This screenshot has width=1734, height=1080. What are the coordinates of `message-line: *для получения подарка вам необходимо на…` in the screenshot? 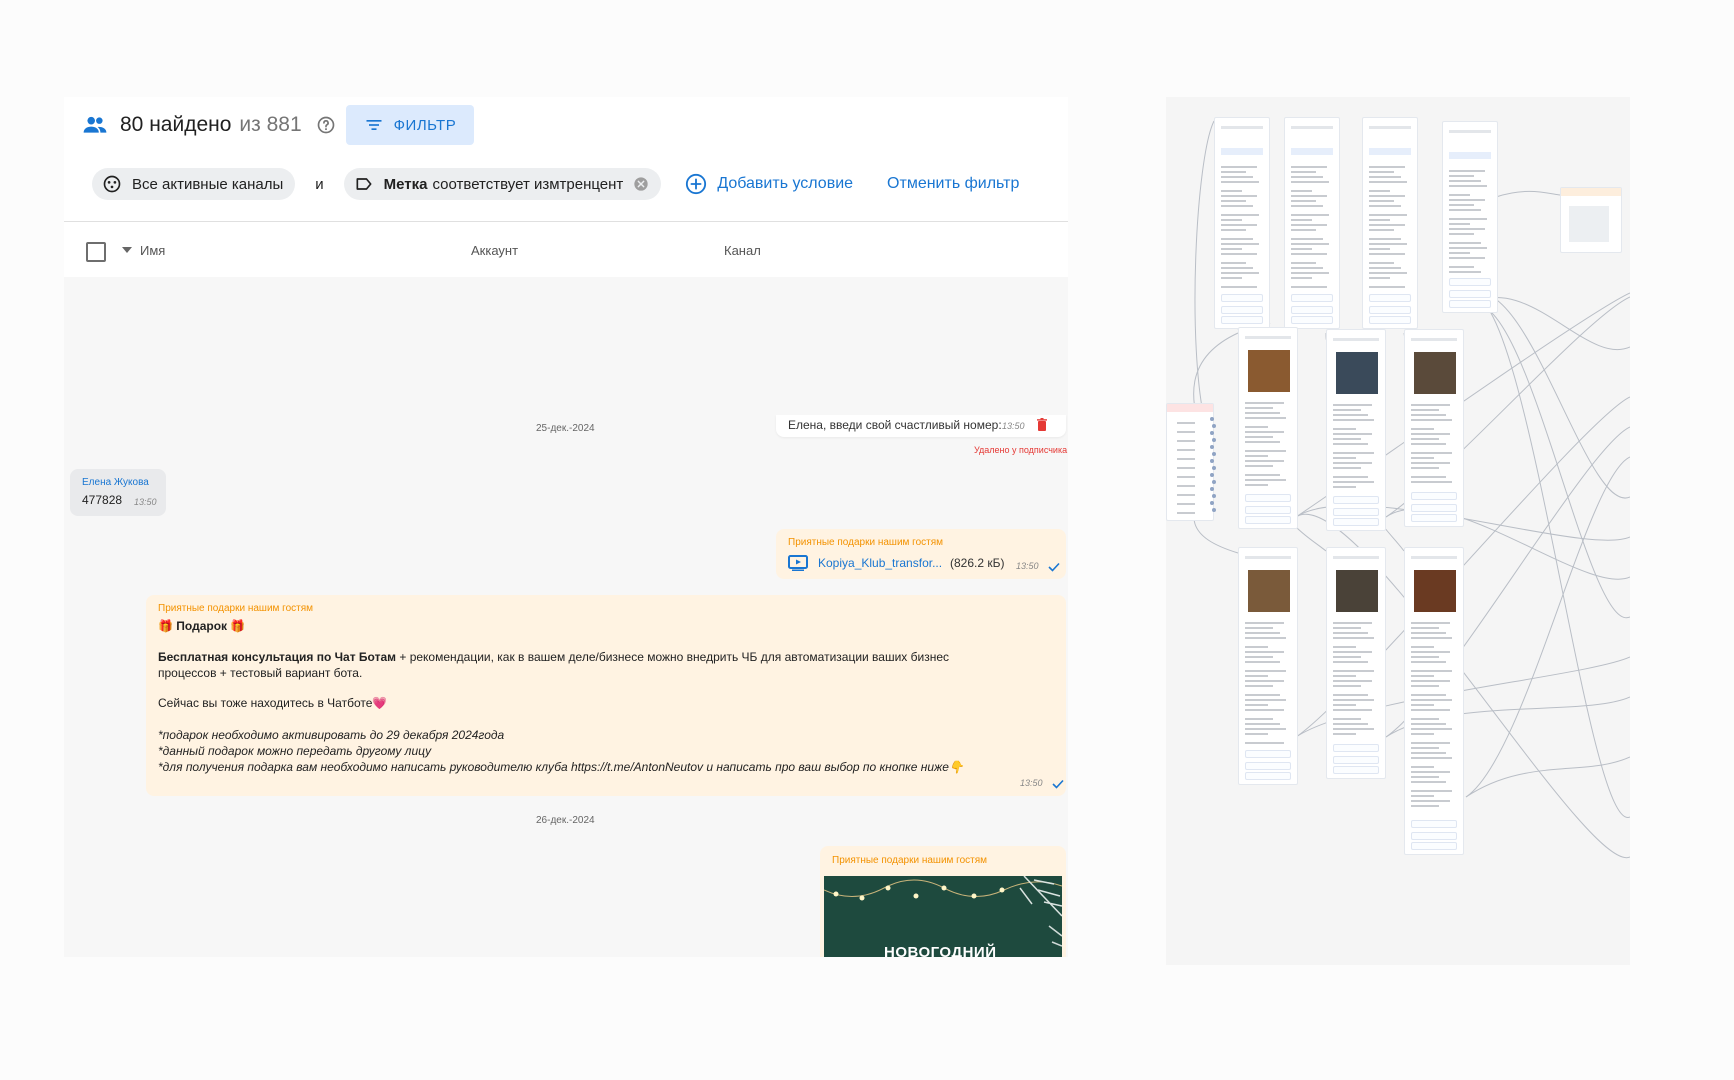 It's located at (561, 767).